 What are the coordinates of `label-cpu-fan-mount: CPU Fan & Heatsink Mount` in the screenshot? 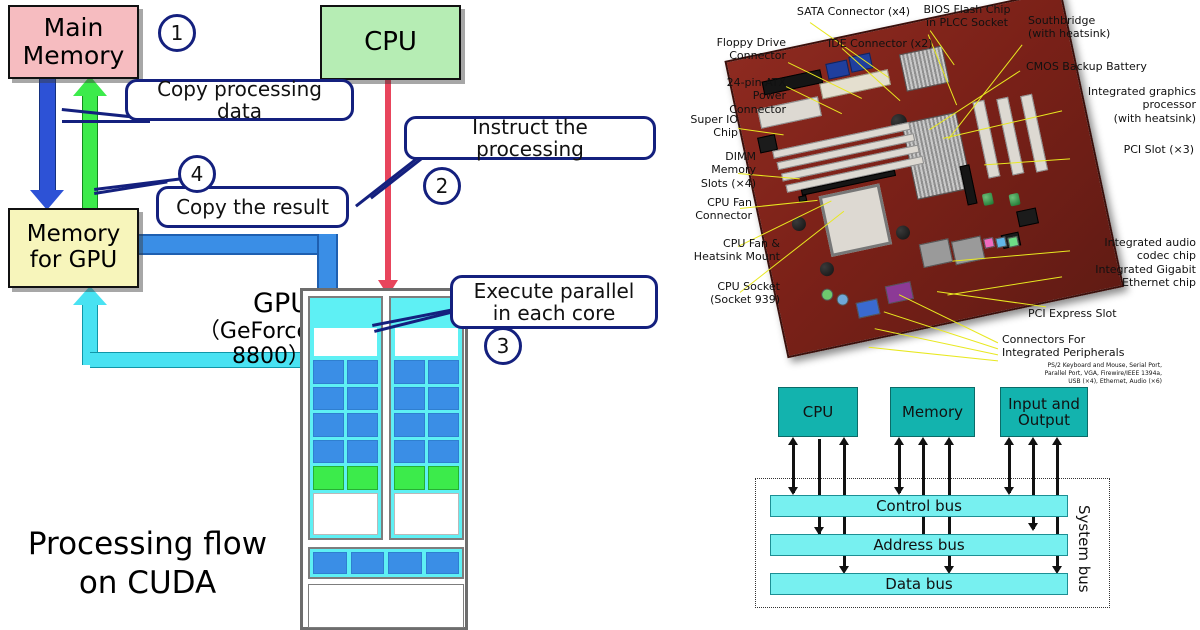 It's located at (735, 250).